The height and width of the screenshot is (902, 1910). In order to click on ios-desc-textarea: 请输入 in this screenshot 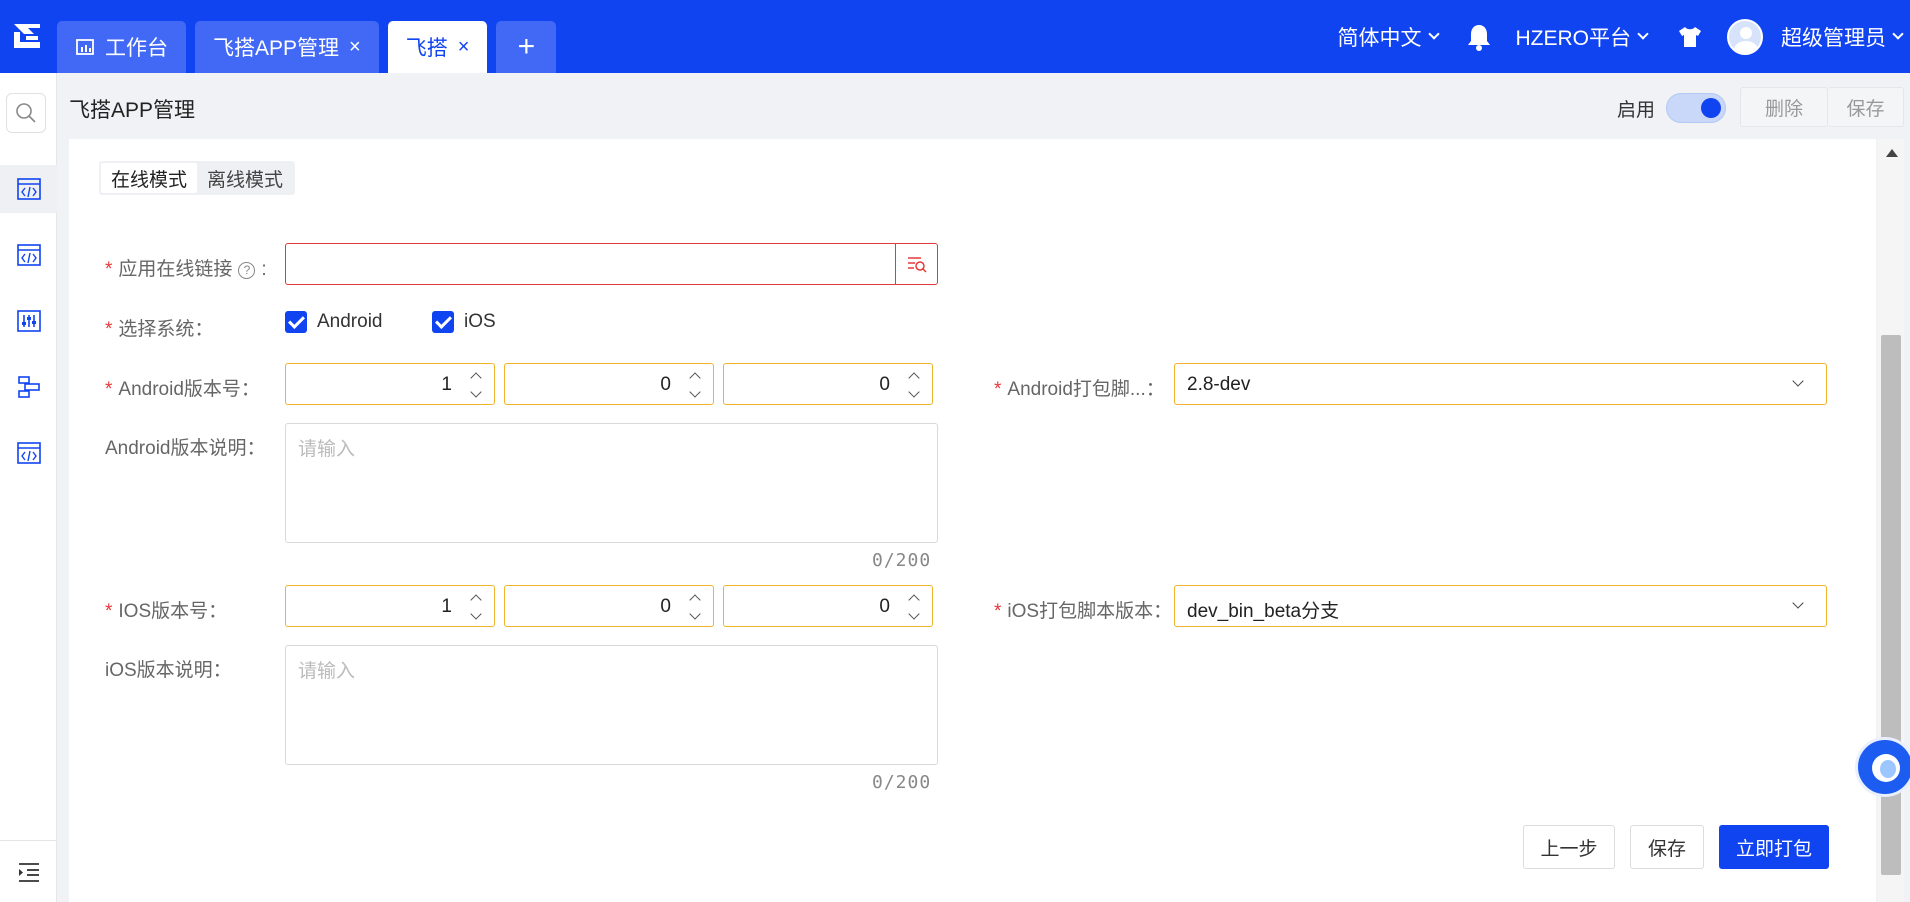, I will do `click(611, 705)`.